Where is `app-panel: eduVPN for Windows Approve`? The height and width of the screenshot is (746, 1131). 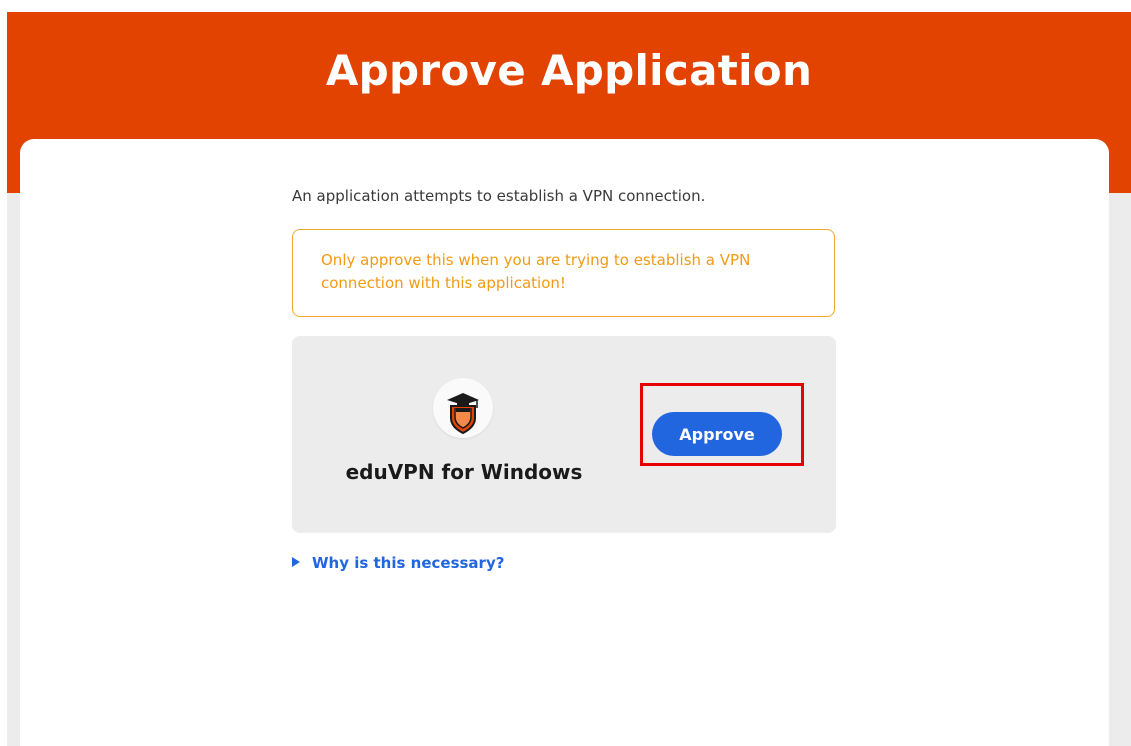
app-panel: eduVPN for Windows Approve is located at coordinates (564, 434).